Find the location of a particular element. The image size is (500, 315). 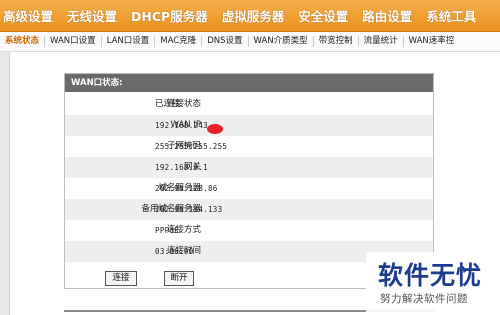

status-row: 网关 192.168.0.1 is located at coordinates (249, 167).